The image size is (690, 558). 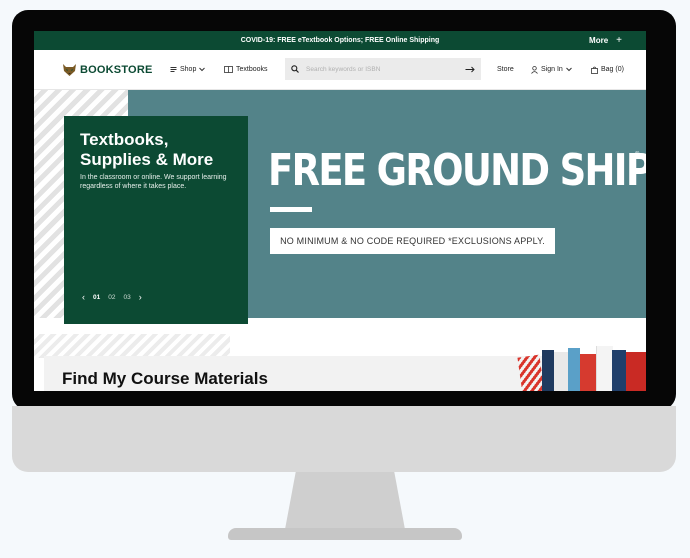 What do you see at coordinates (83, 297) in the screenshot?
I see `chevron-left-icon: ‹` at bounding box center [83, 297].